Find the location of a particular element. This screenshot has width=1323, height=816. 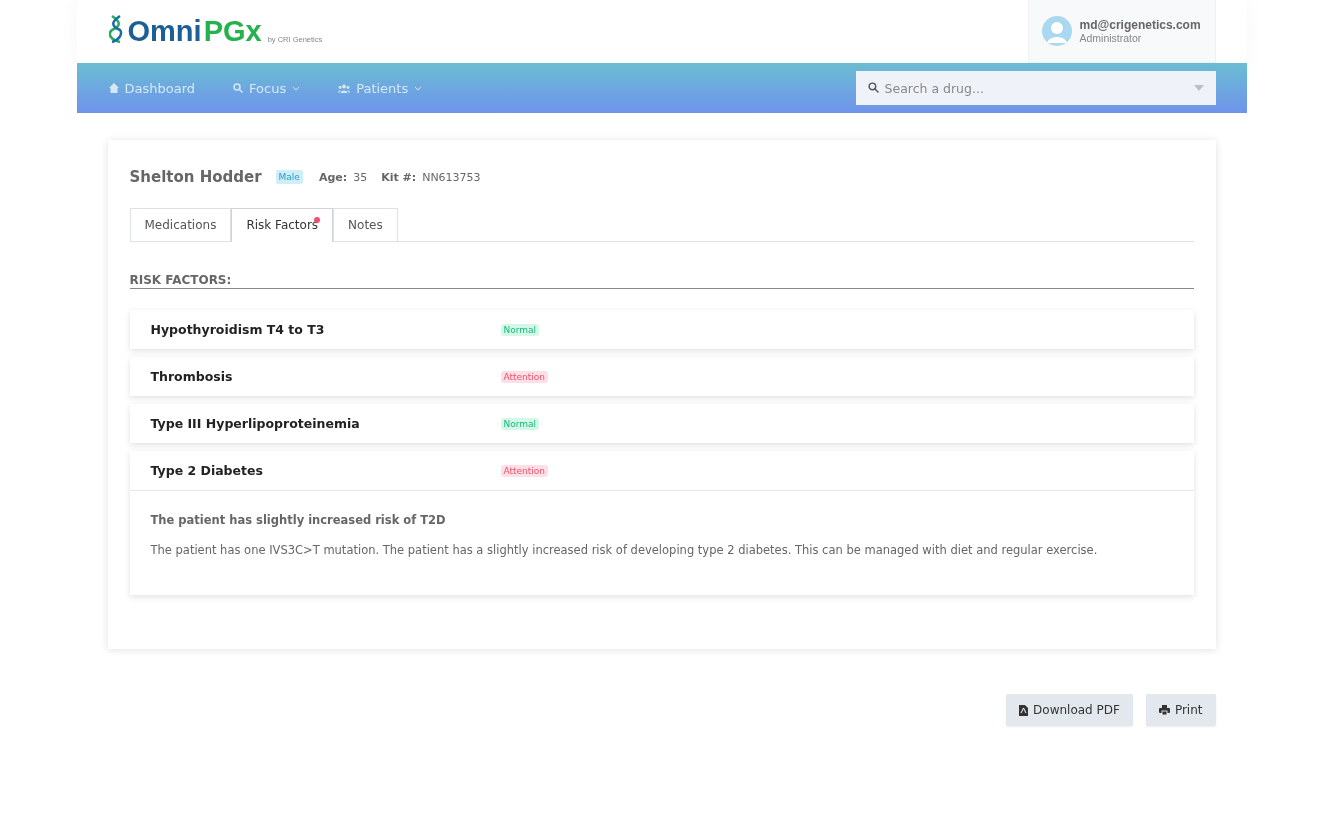

kit-value: NN613753 is located at coordinates (451, 177).